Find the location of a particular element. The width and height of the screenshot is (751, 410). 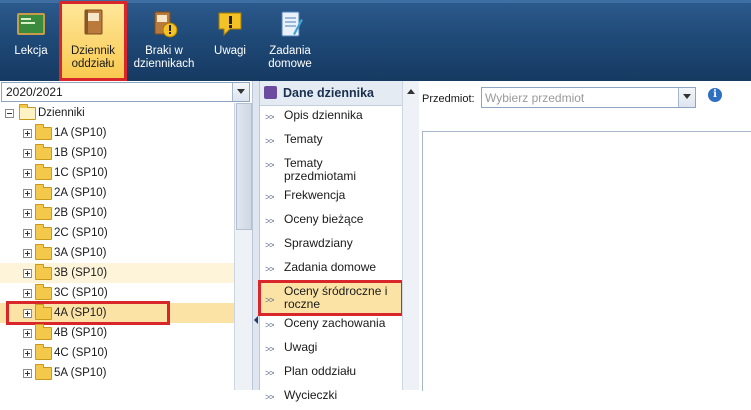

remarks-warning-icon is located at coordinates (230, 24).